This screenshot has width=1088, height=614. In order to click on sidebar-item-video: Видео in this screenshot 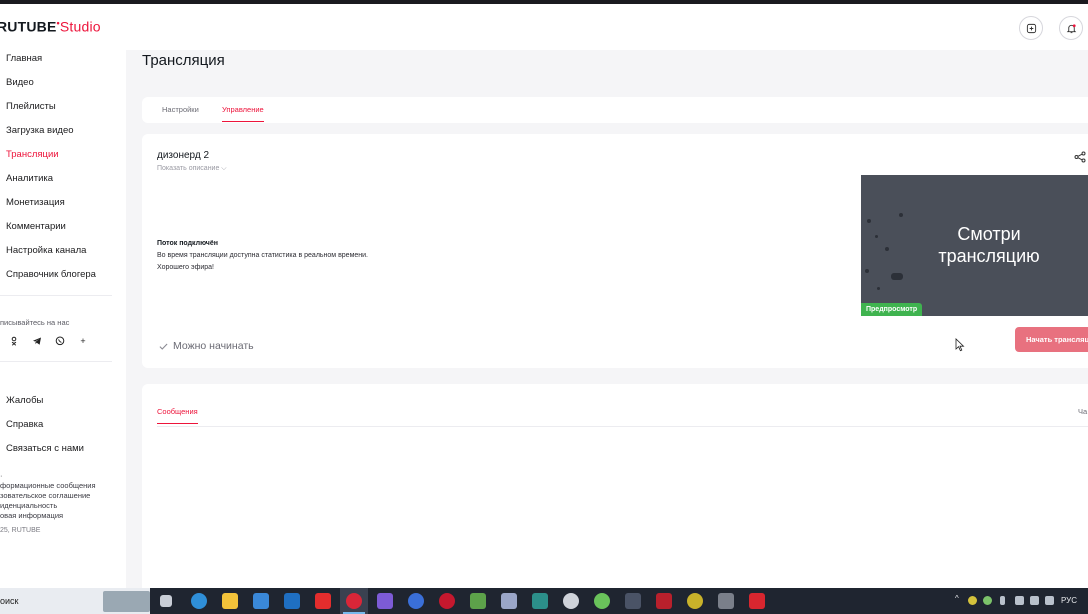, I will do `click(20, 82)`.